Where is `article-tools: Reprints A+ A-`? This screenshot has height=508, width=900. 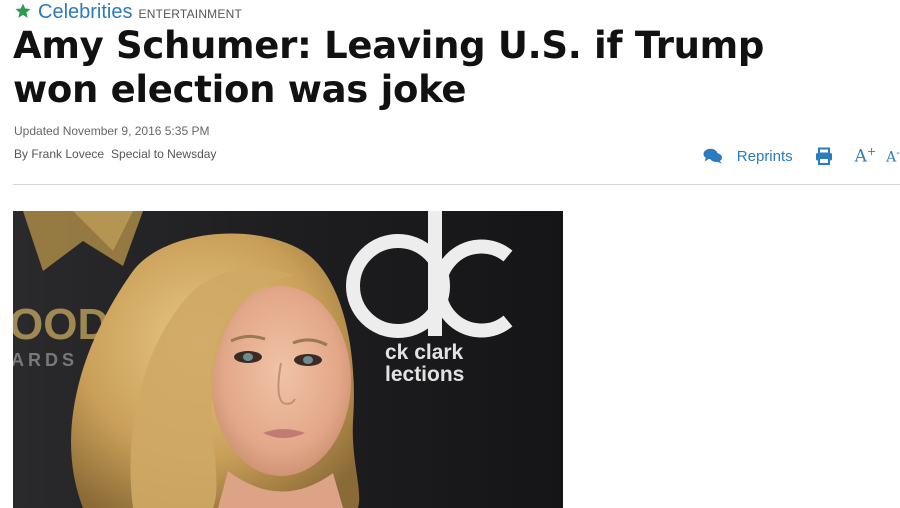 article-tools: Reprints A+ A- is located at coordinates (801, 156).